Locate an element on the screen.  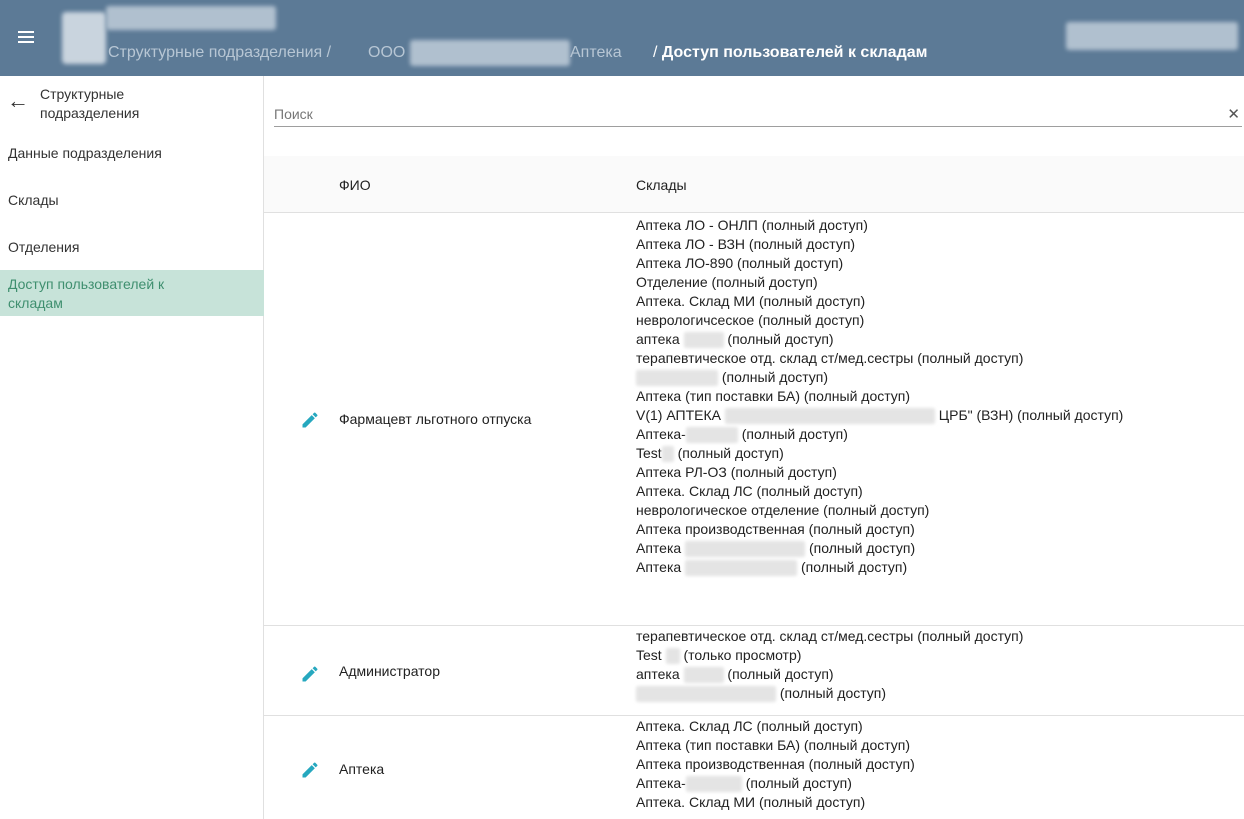
sidebar-item-warehouses: Склады is located at coordinates (132, 202).